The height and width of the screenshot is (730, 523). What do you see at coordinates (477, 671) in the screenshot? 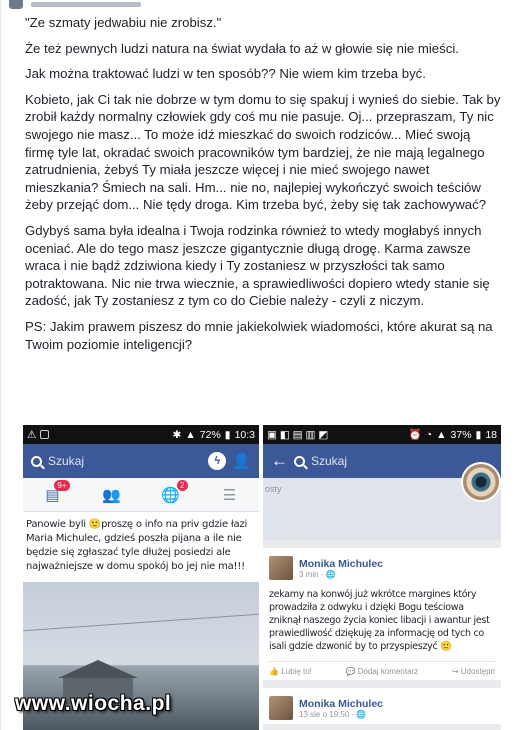
I see `share-label: Udostępn` at bounding box center [477, 671].